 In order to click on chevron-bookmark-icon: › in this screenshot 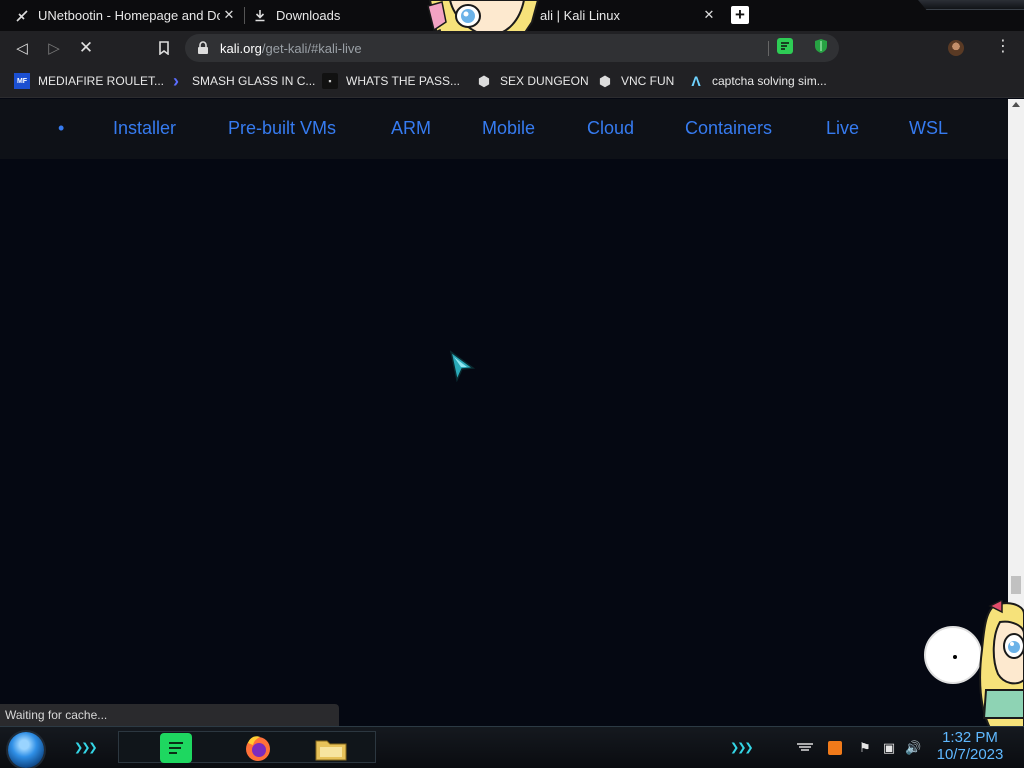, I will do `click(176, 80)`.